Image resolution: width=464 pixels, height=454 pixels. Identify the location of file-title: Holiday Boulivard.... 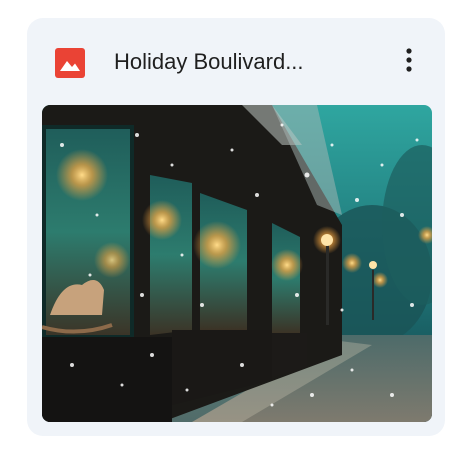
(244, 62).